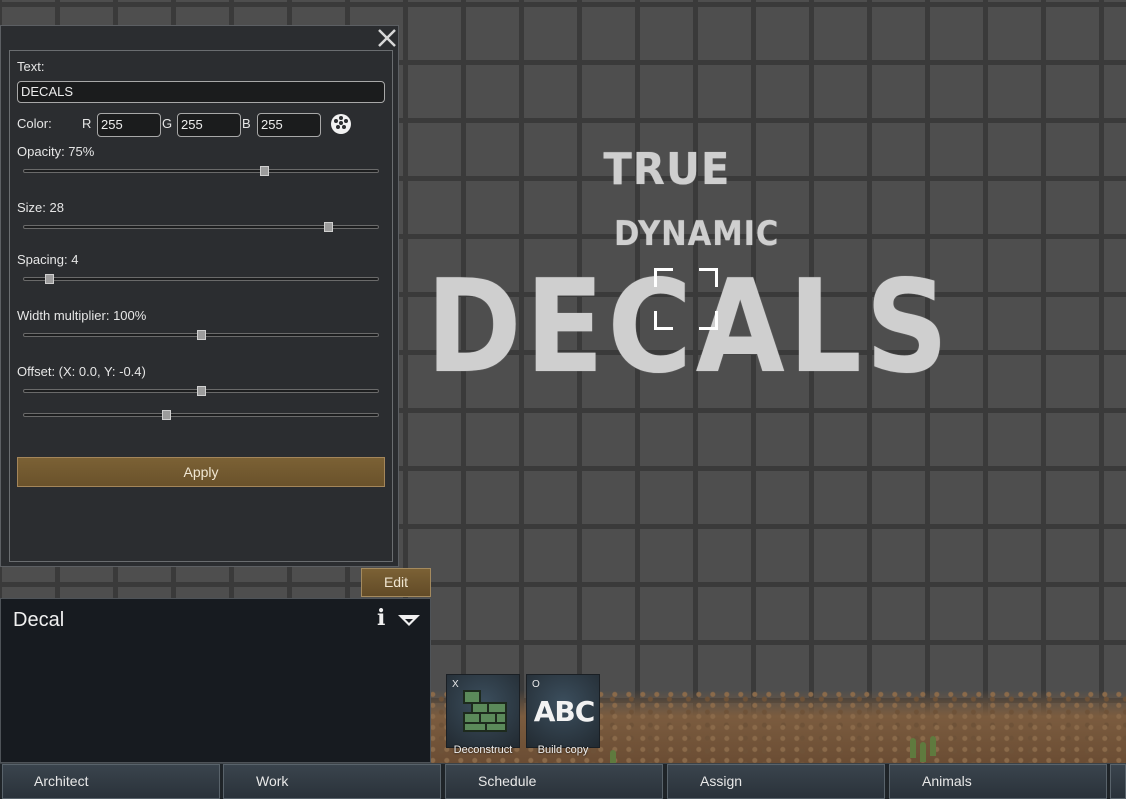  I want to click on offset-y-slider, so click(201, 415).